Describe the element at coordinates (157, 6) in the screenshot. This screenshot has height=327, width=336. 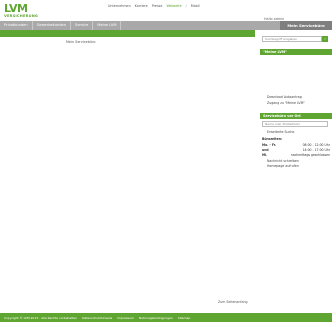
I see `top-link-presse: Presse` at that location.